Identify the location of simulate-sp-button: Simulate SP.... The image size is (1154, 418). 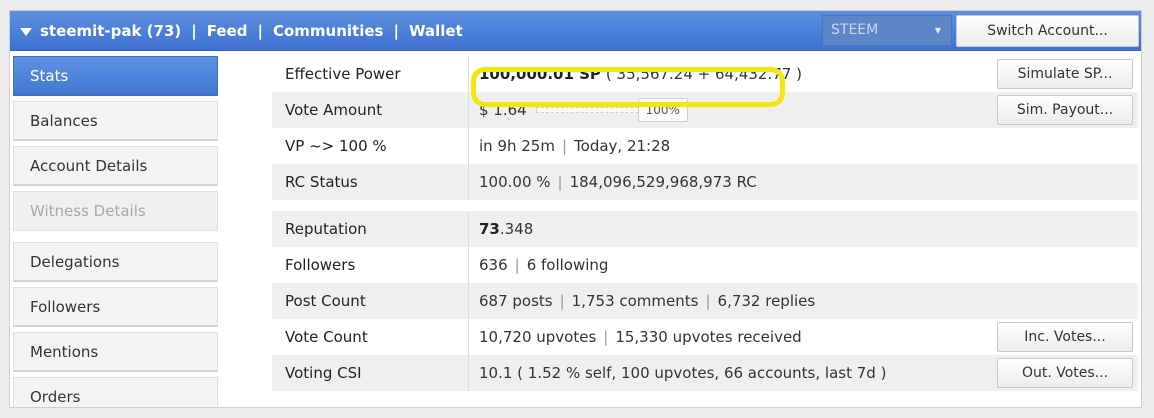
(1065, 74).